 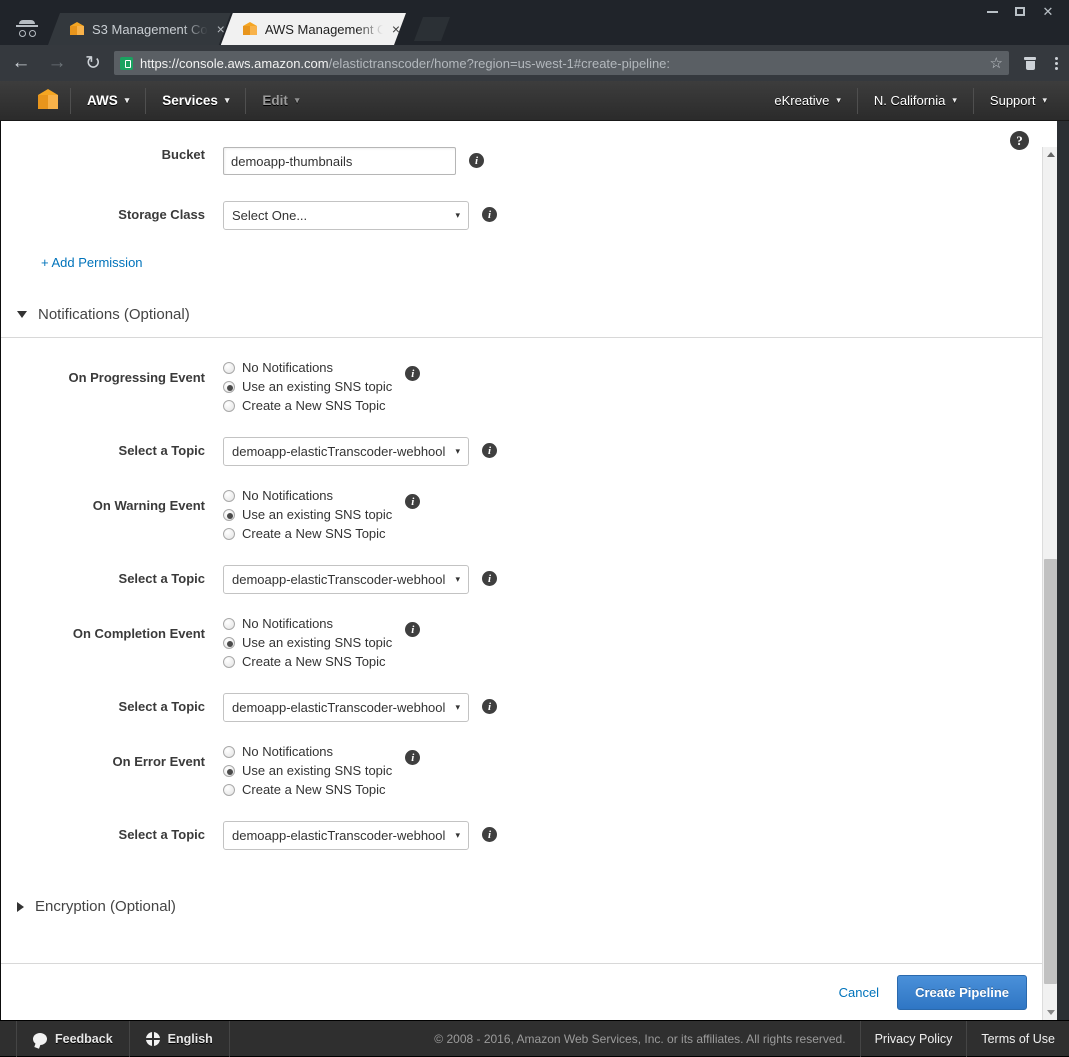 I want to click on storage-class-select: Select One... ▾, so click(x=346, y=215).